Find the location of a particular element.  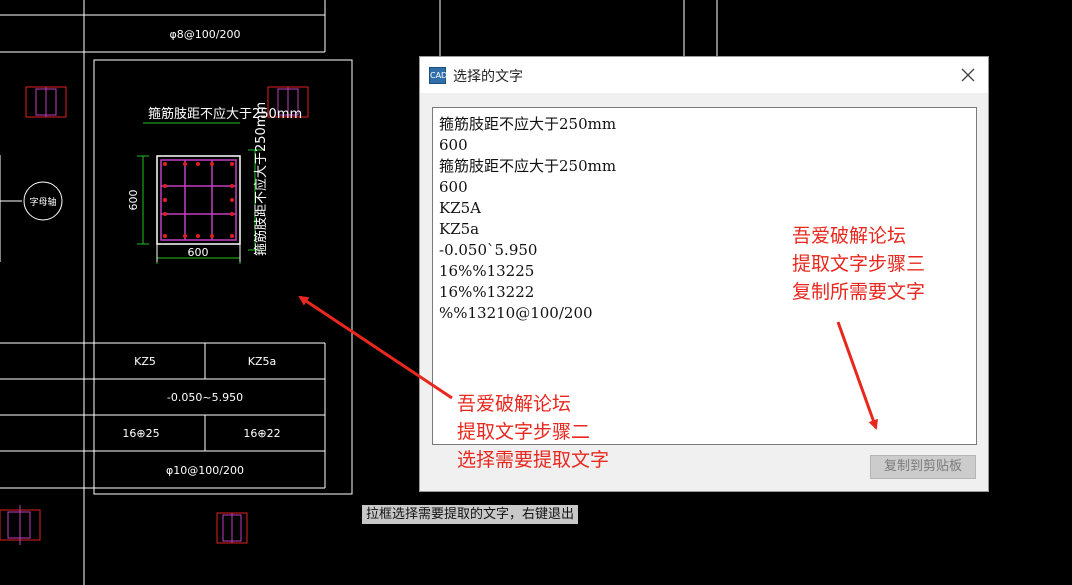

annotation-step-three: 吾爱破解论坛 提取文字步骤三 复制所需要文字 is located at coordinates (858, 264).